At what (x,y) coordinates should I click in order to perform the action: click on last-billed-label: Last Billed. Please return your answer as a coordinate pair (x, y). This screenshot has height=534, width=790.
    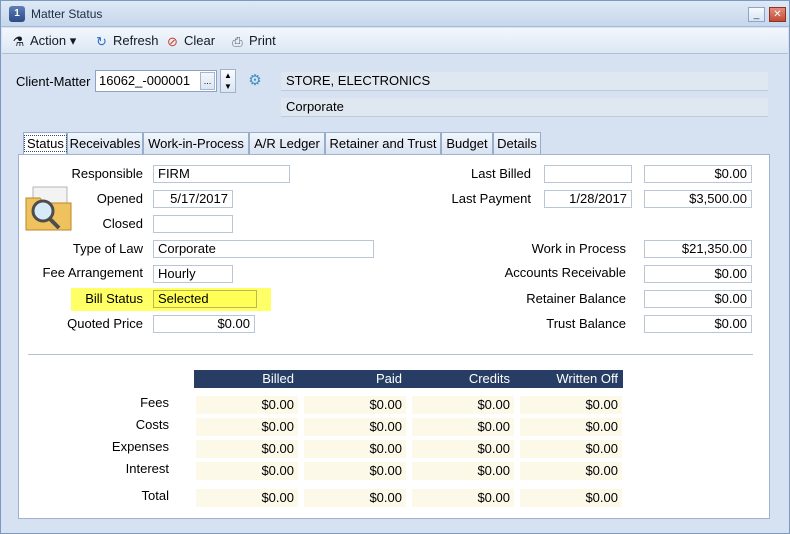
    Looking at the image, I should click on (501, 173).